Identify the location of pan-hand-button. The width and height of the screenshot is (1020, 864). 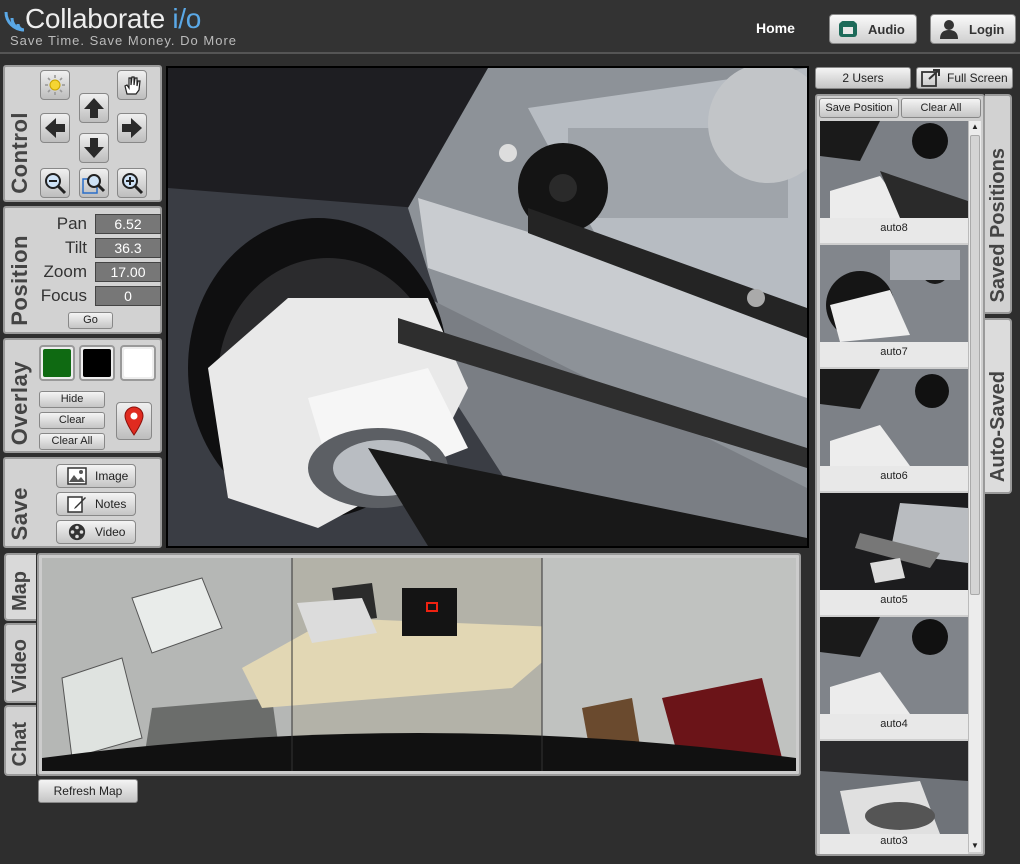
(132, 85).